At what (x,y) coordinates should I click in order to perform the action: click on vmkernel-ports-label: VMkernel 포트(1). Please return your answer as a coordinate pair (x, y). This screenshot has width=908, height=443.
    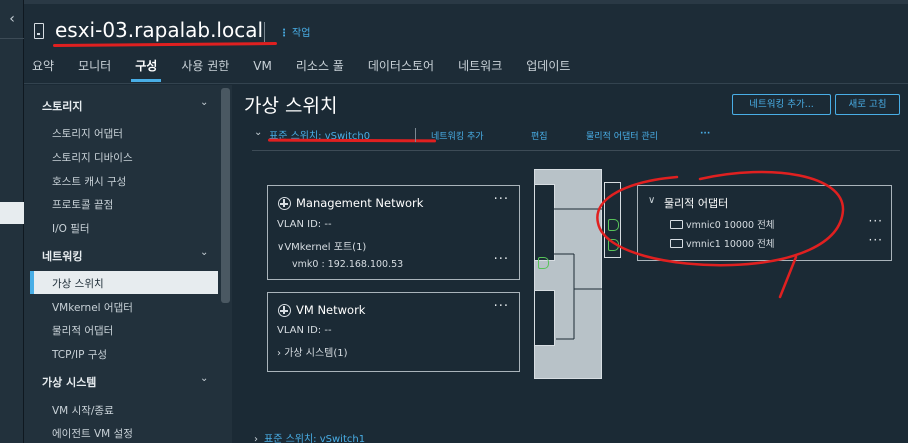
    Looking at the image, I should click on (325, 247).